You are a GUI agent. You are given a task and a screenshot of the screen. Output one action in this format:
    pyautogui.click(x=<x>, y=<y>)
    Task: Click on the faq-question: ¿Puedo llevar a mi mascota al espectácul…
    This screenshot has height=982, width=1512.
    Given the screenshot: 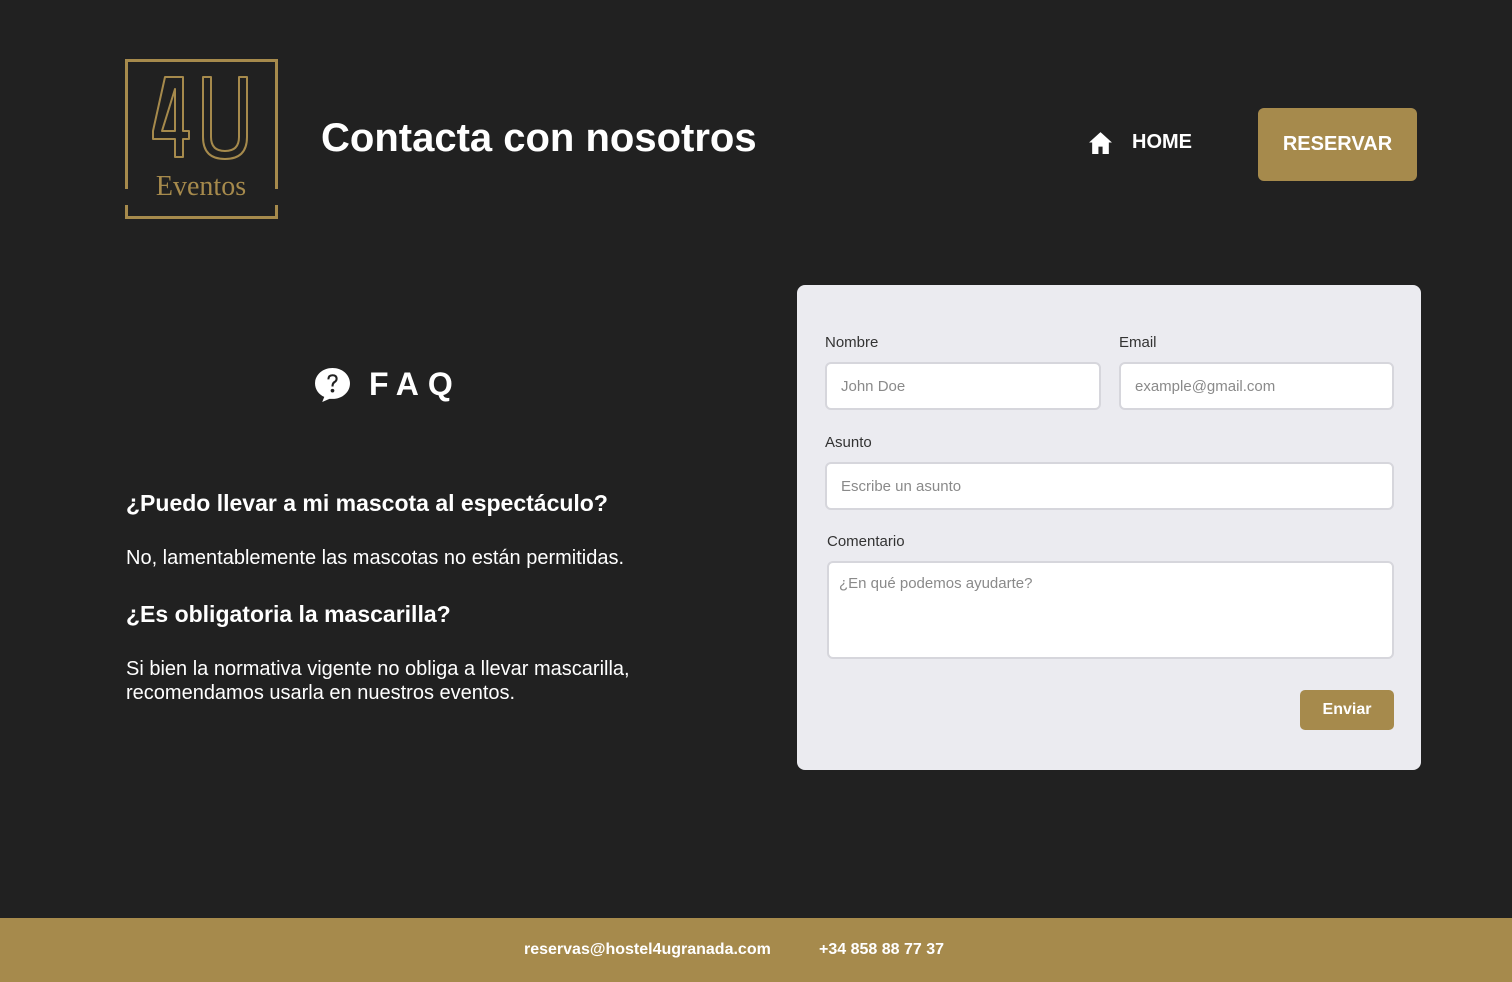 What is the action you would take?
    pyautogui.click(x=367, y=503)
    